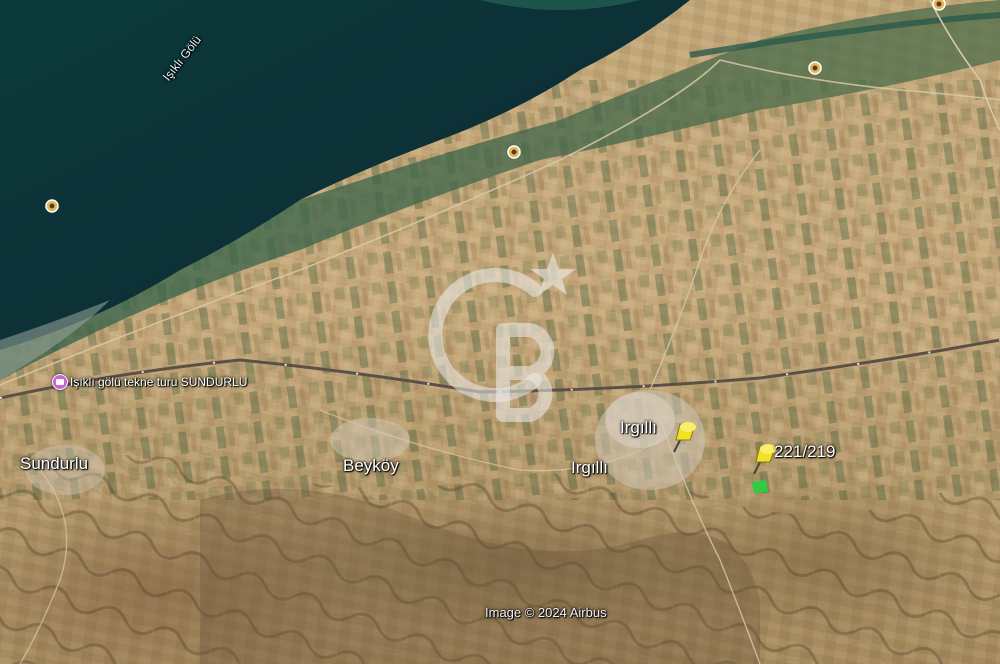  What do you see at coordinates (638, 427) in the screenshot?
I see `town-label-irgilli: Irgıllı` at bounding box center [638, 427].